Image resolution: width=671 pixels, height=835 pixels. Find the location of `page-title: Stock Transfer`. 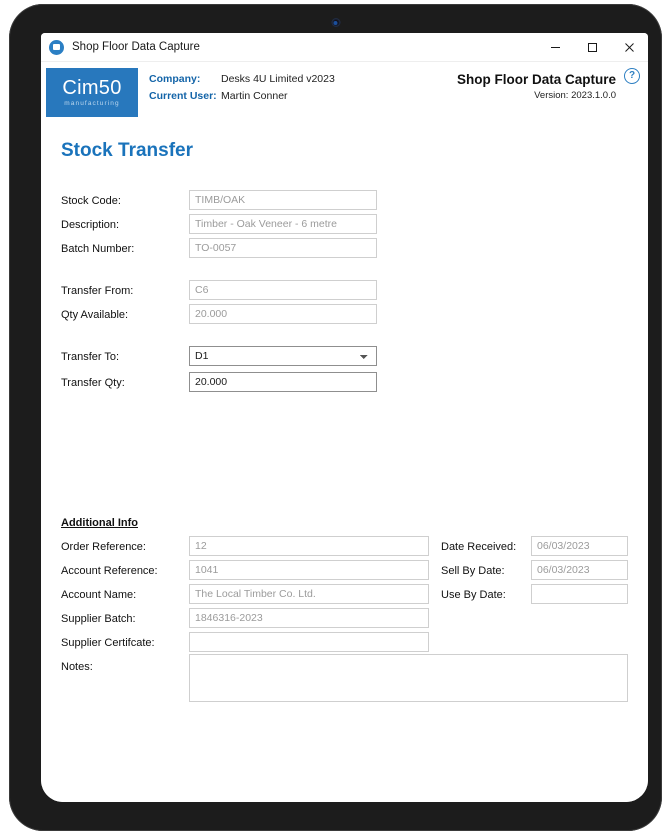

page-title: Stock Transfer is located at coordinates (127, 150).